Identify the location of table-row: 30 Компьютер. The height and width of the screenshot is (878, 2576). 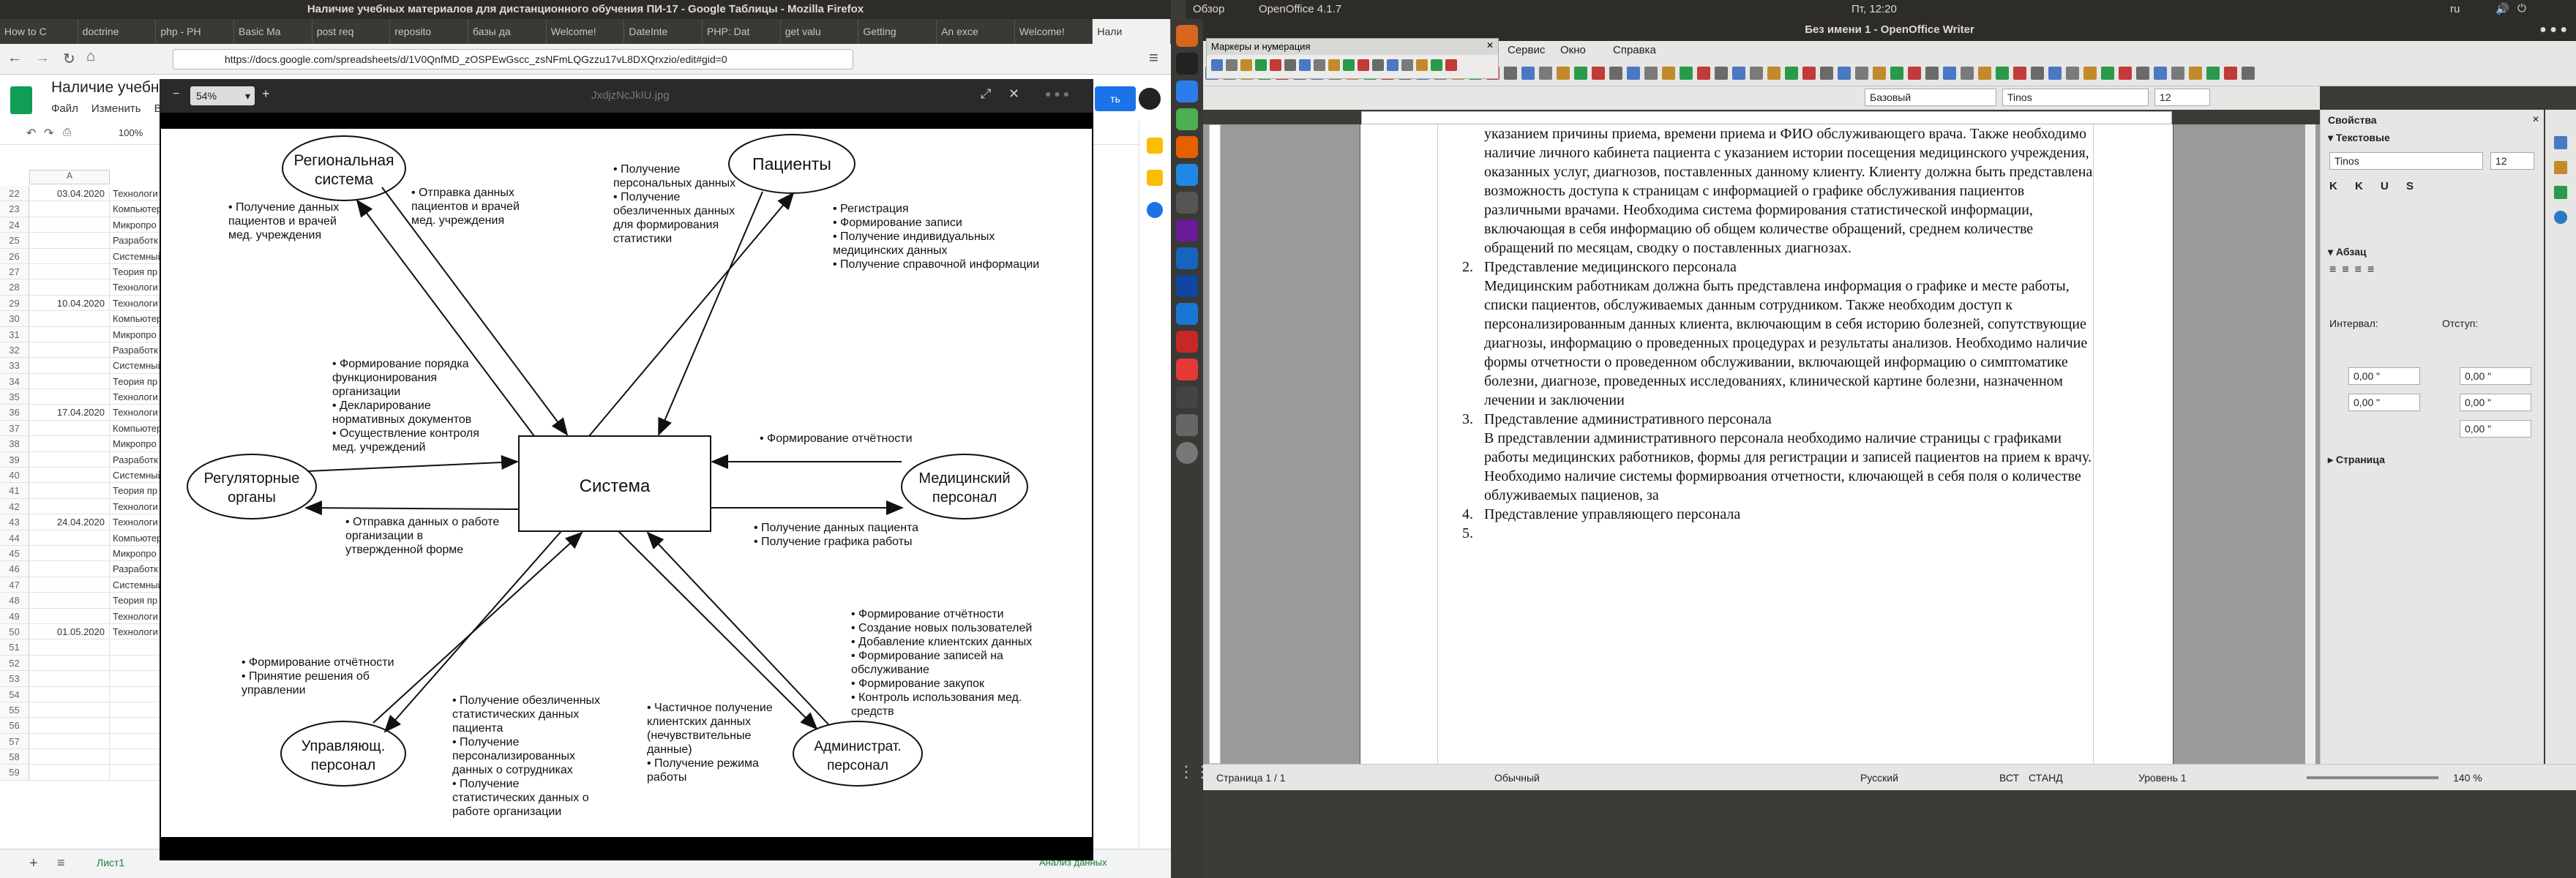
(80, 319).